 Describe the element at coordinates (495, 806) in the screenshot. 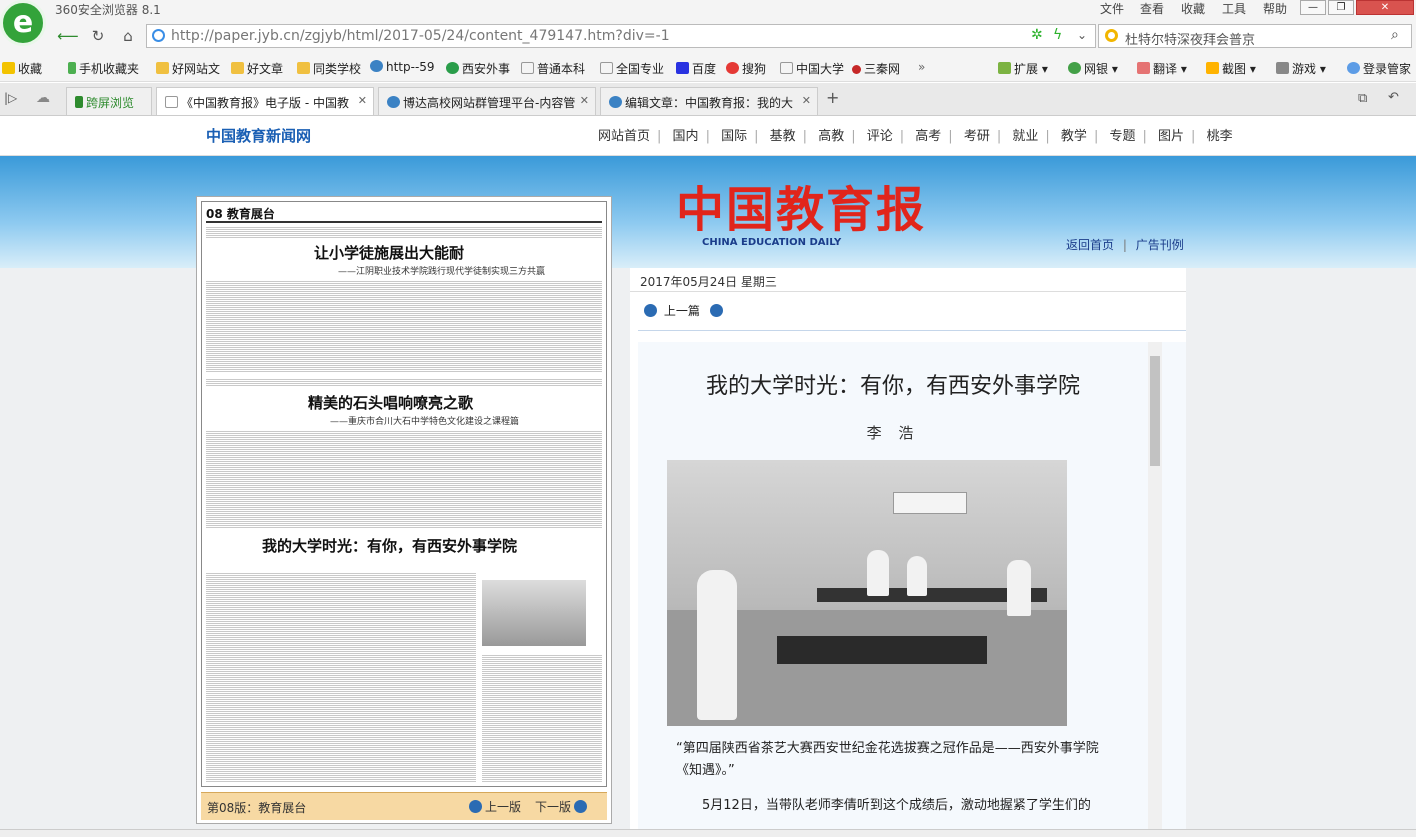

I see `prev-page-button: 上一版` at that location.